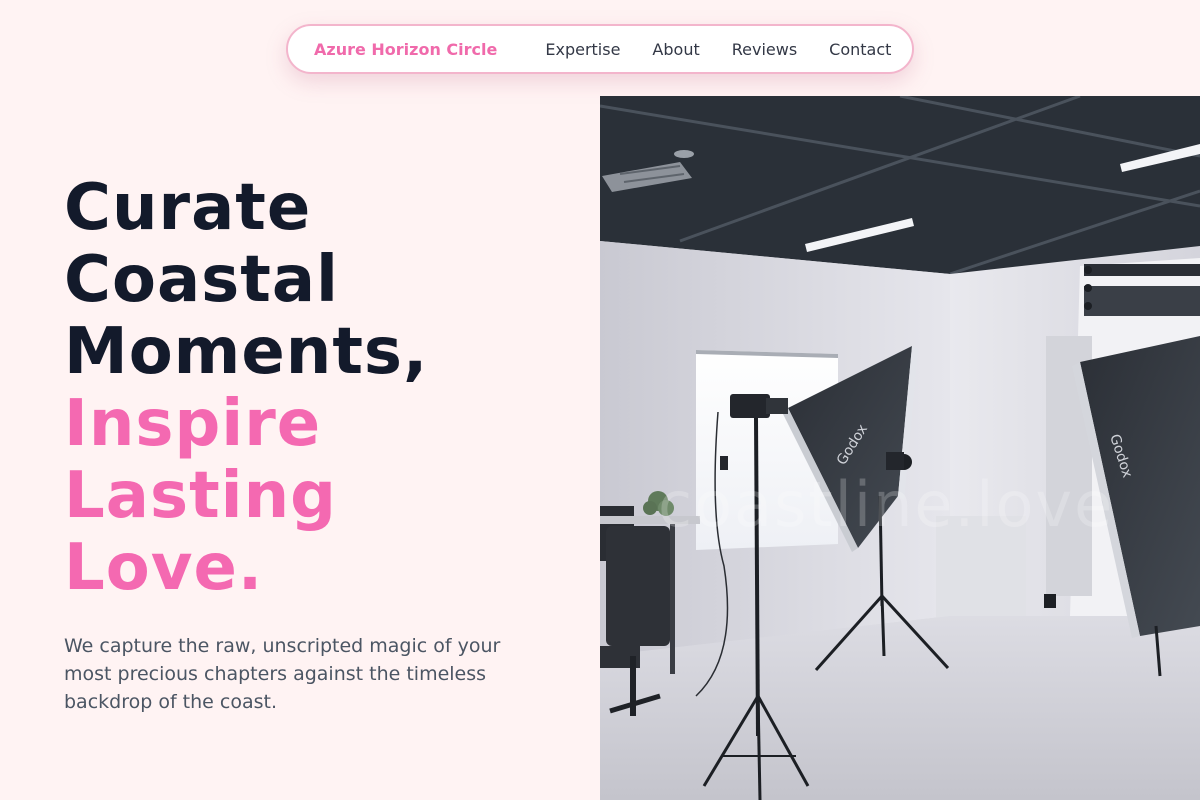  What do you see at coordinates (405, 49) in the screenshot?
I see `brand-logo: Azure Horizon Circle` at bounding box center [405, 49].